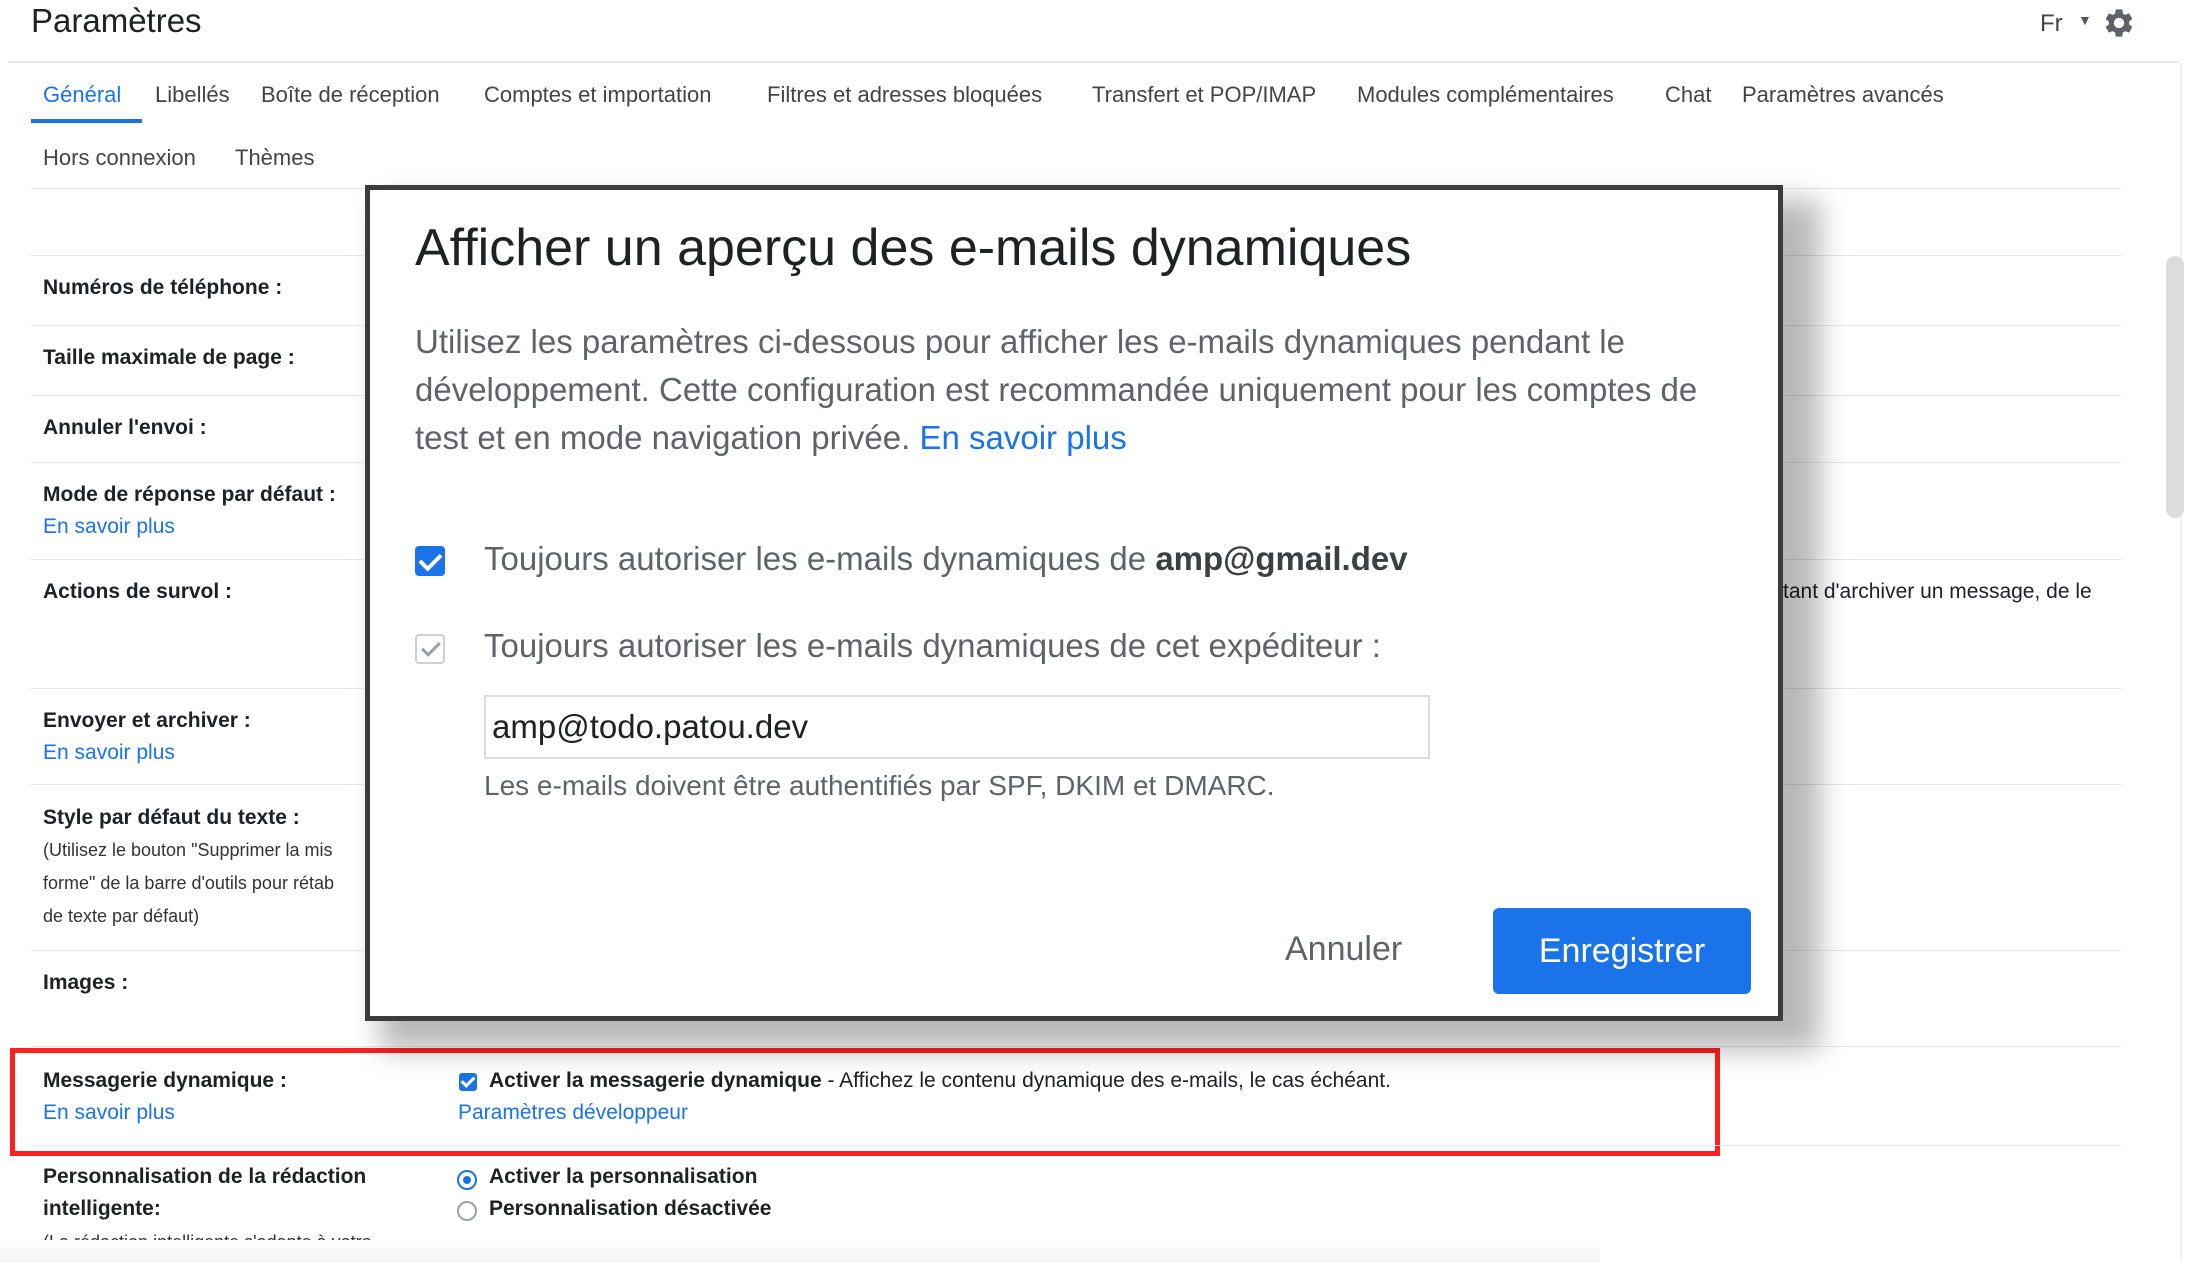  Describe the element at coordinates (1843, 95) in the screenshot. I see `tab-advanced: Paramètres avancés` at that location.